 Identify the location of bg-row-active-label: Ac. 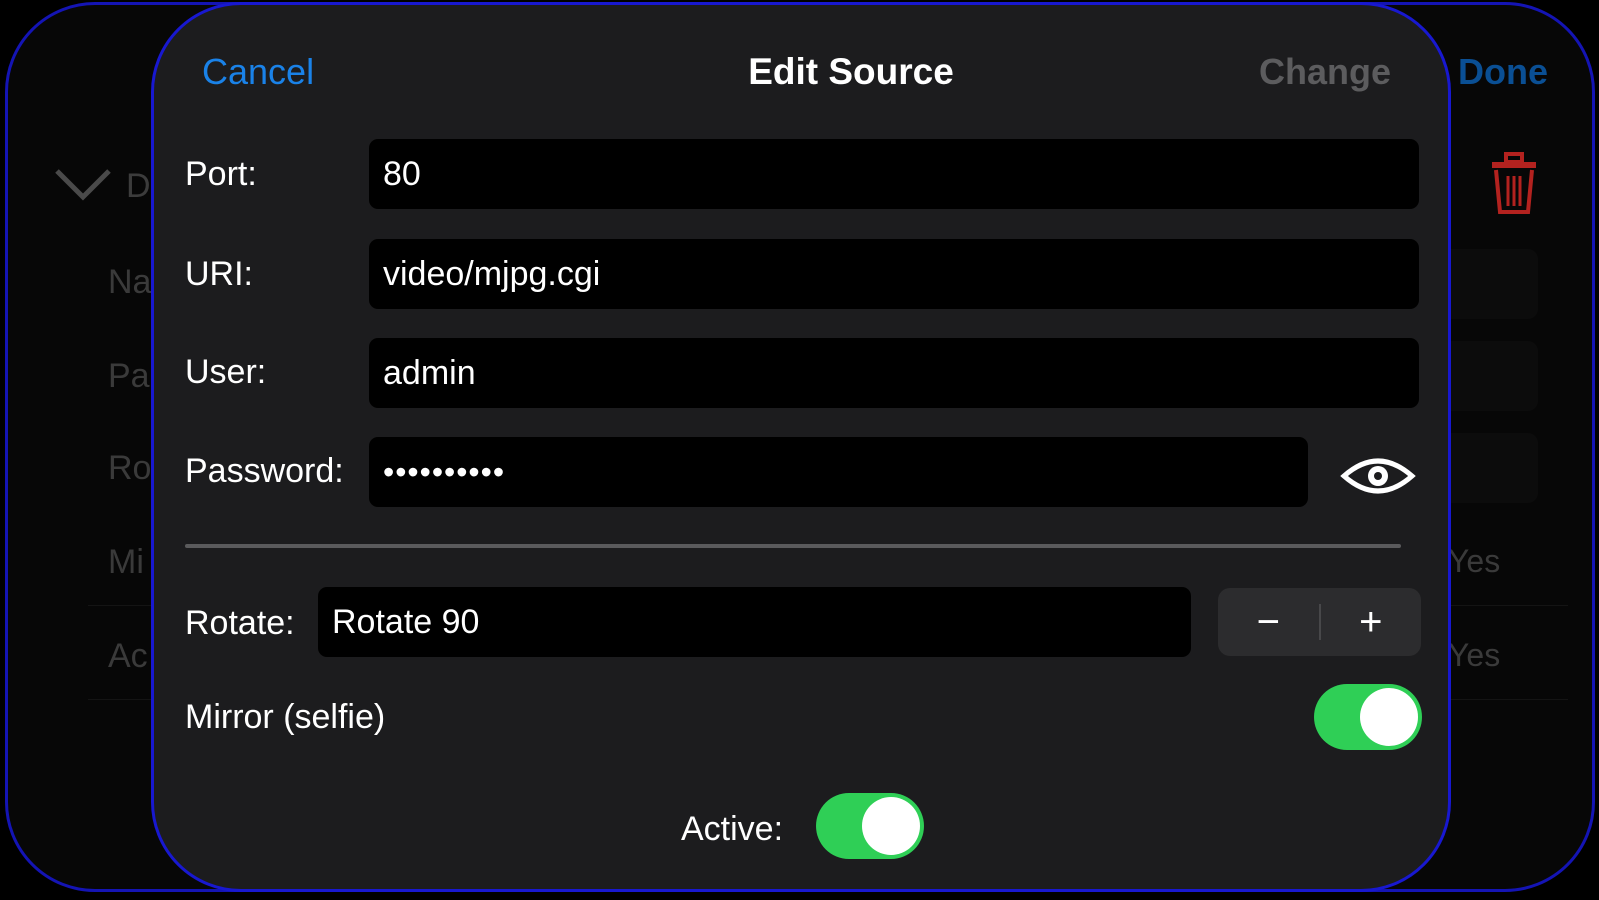
(128, 656).